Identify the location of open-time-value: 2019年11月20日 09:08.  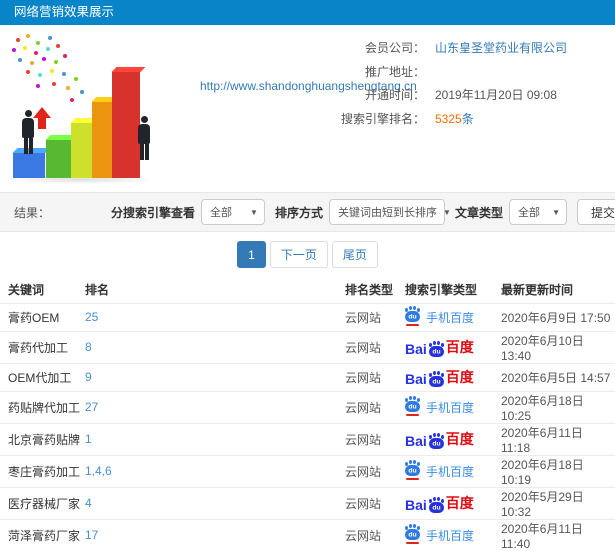
(496, 95).